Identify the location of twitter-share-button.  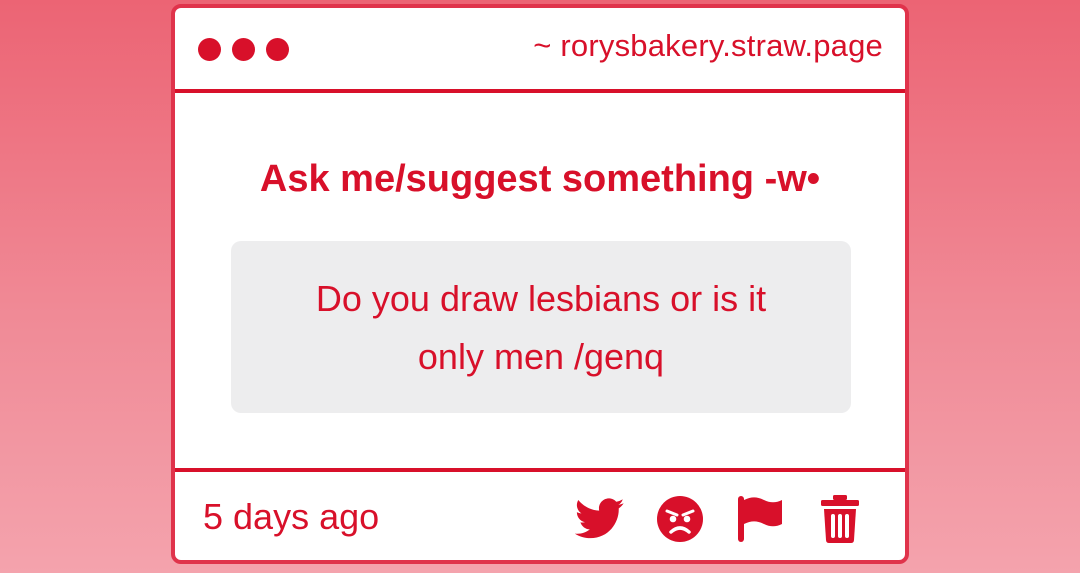
(600, 519).